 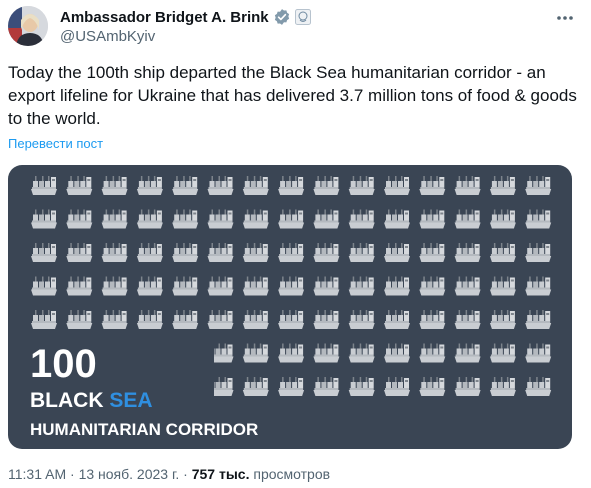 I want to click on headline-number: 100, so click(x=63, y=364).